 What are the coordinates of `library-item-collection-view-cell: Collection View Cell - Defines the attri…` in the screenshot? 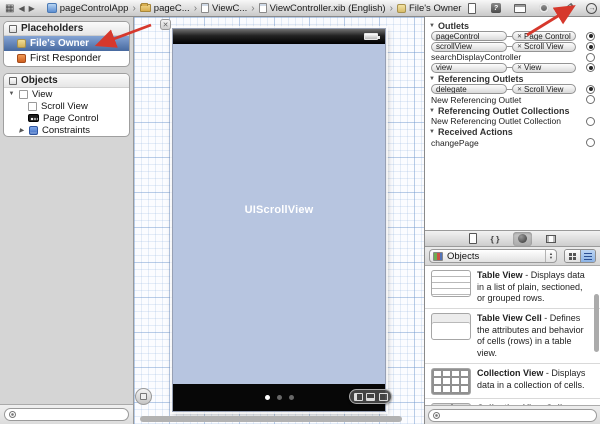 It's located at (512, 402).